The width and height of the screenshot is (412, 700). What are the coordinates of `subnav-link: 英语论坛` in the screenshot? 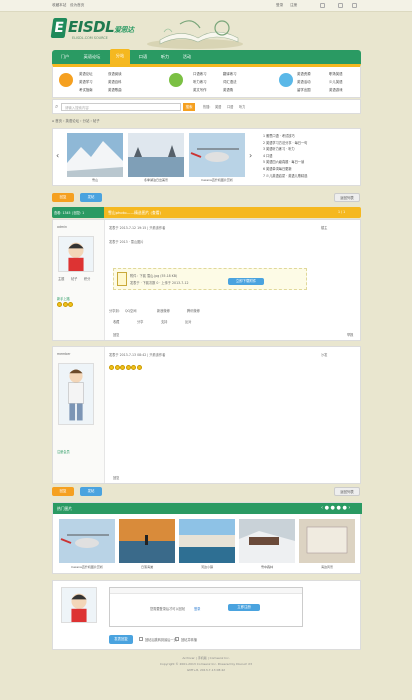 It's located at (86, 73).